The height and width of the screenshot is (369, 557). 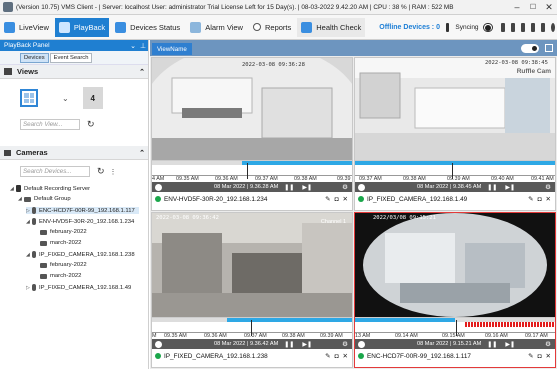 What do you see at coordinates (63, 265) in the screenshot?
I see `tree-item-folder-feb-2: february-2022` at bounding box center [63, 265].